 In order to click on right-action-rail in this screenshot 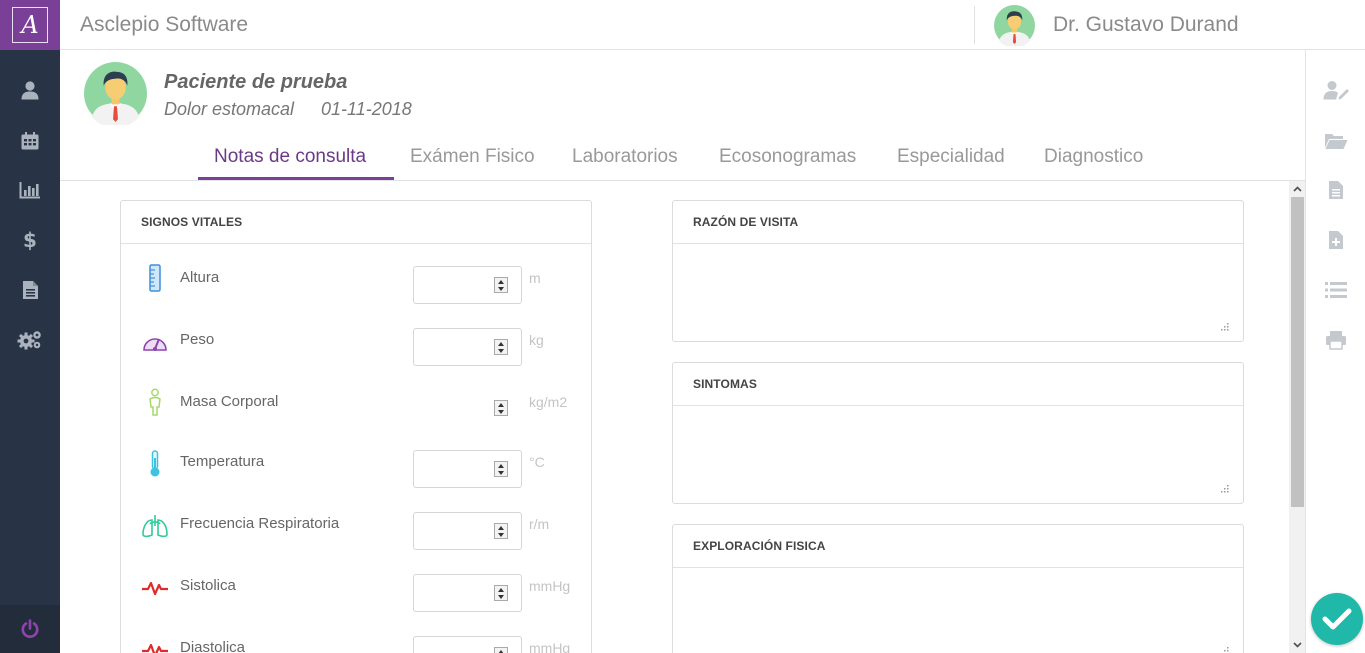, I will do `click(1335, 351)`.